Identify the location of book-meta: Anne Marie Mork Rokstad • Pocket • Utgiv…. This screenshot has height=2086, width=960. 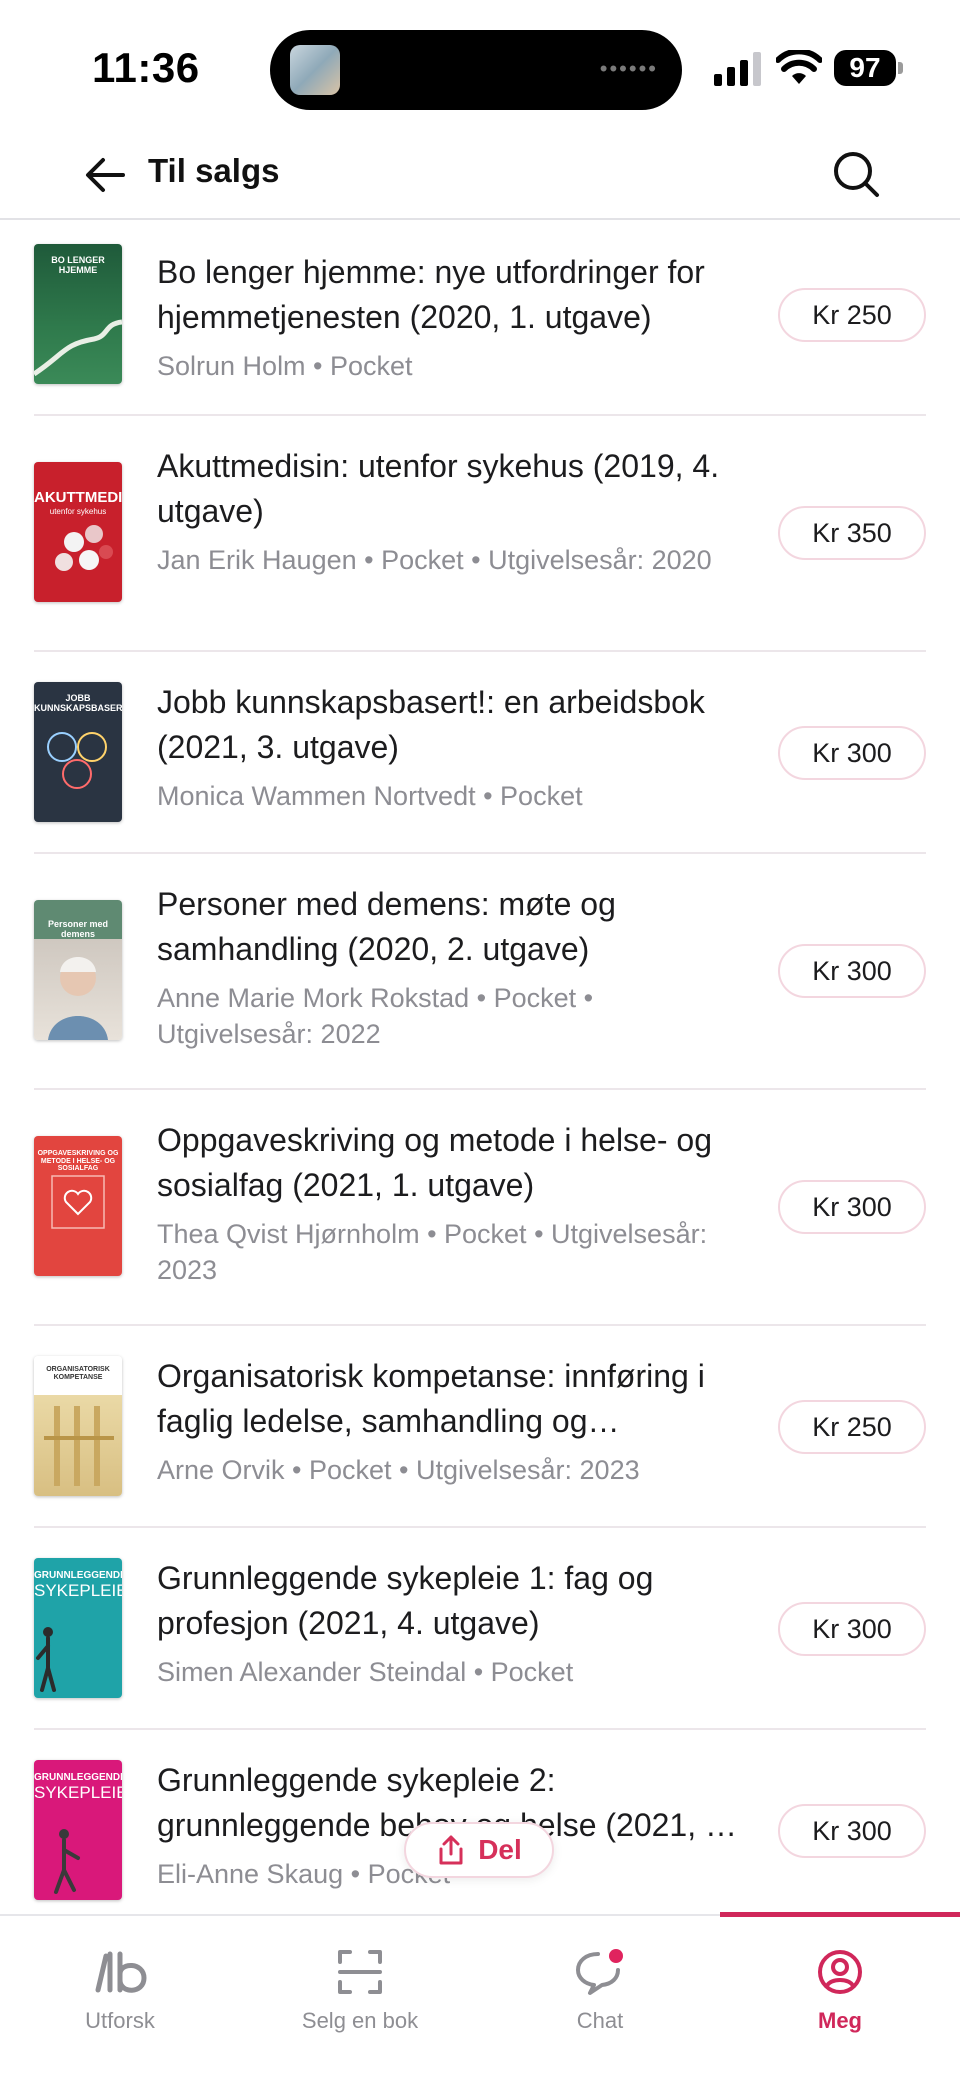
(375, 1016).